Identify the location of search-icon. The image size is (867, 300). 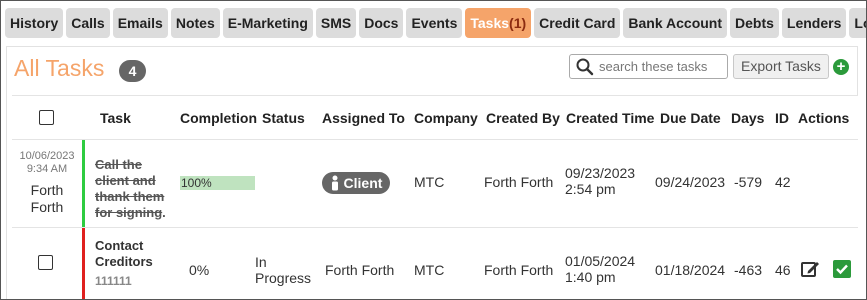
(585, 66).